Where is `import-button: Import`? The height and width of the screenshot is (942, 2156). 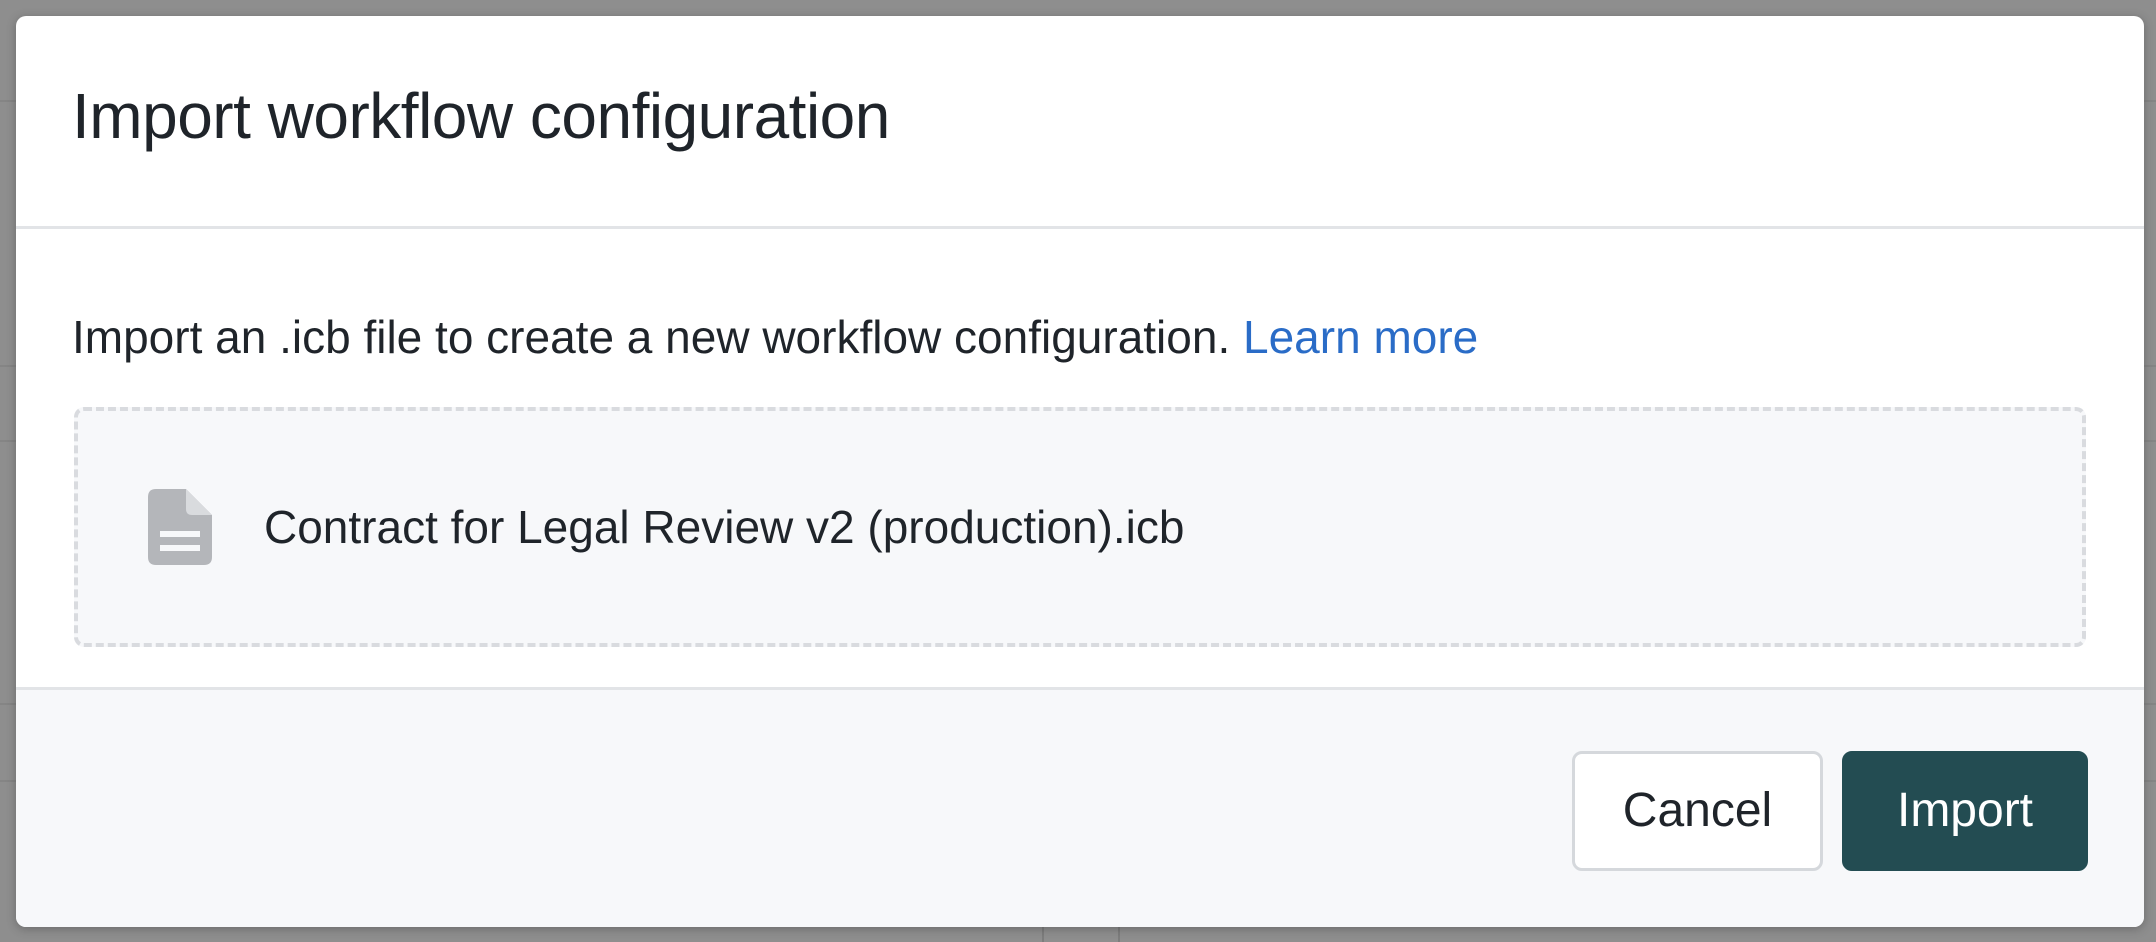 import-button: Import is located at coordinates (1965, 811).